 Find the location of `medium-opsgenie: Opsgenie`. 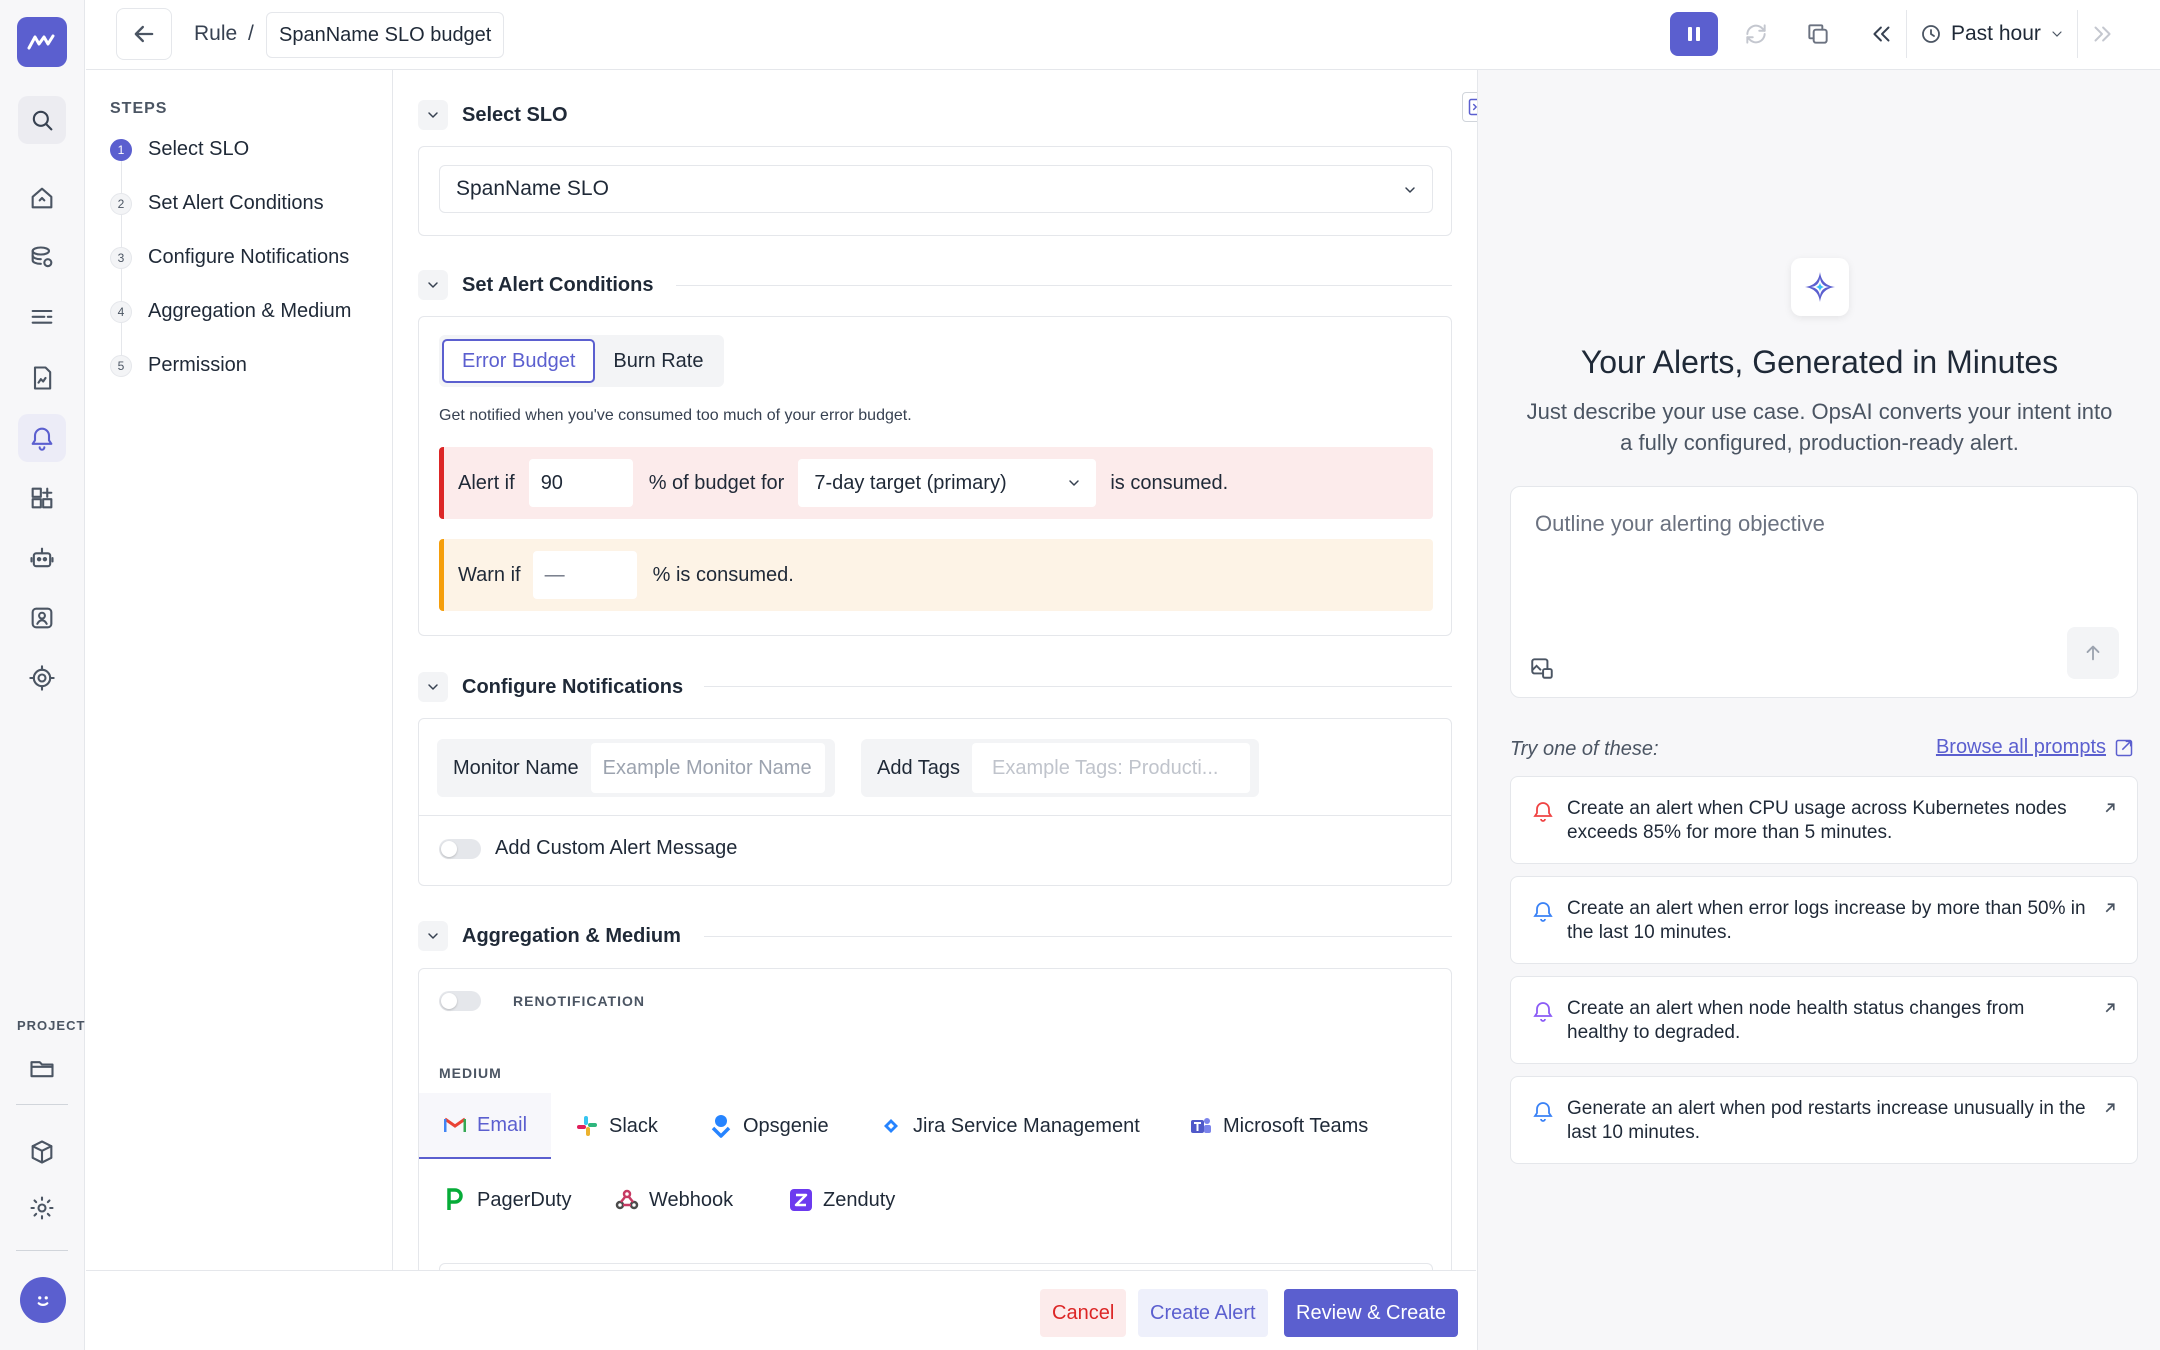

medium-opsgenie: Opsgenie is located at coordinates (769, 1126).